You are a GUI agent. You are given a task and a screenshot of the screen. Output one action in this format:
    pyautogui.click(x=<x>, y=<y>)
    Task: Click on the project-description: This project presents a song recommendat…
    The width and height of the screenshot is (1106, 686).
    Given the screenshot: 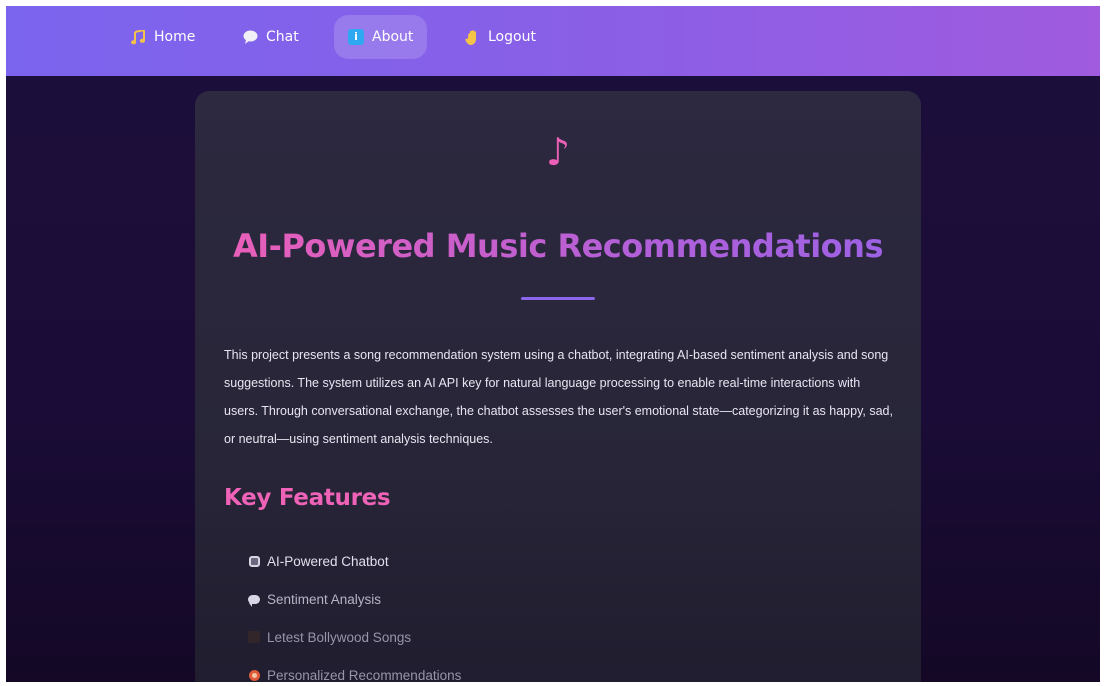 What is the action you would take?
    pyautogui.click(x=558, y=397)
    